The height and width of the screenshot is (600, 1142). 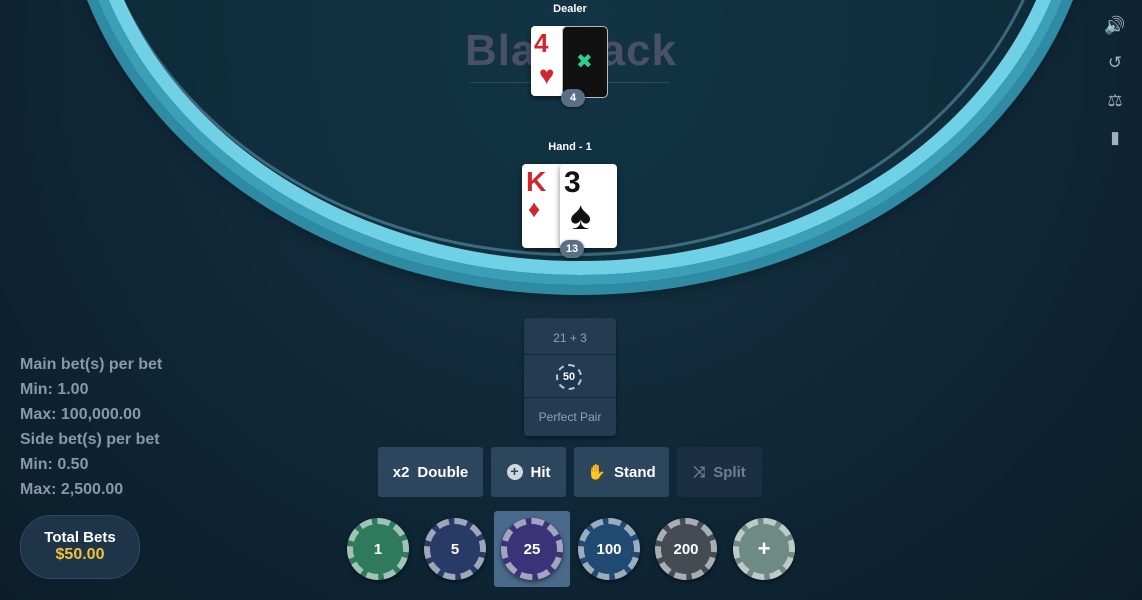 What do you see at coordinates (1115, 26) in the screenshot?
I see `speaker-icon: 🔊` at bounding box center [1115, 26].